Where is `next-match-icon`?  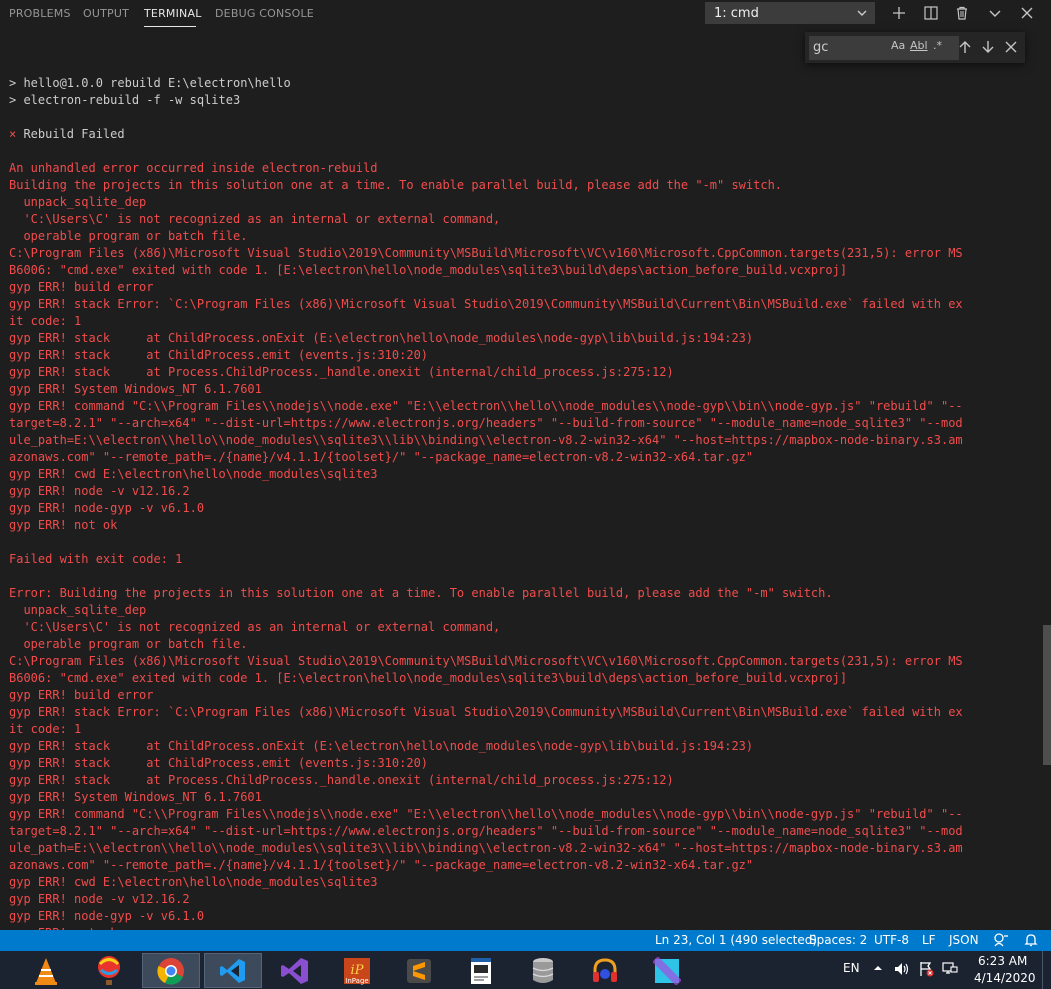
next-match-icon is located at coordinates (988, 47).